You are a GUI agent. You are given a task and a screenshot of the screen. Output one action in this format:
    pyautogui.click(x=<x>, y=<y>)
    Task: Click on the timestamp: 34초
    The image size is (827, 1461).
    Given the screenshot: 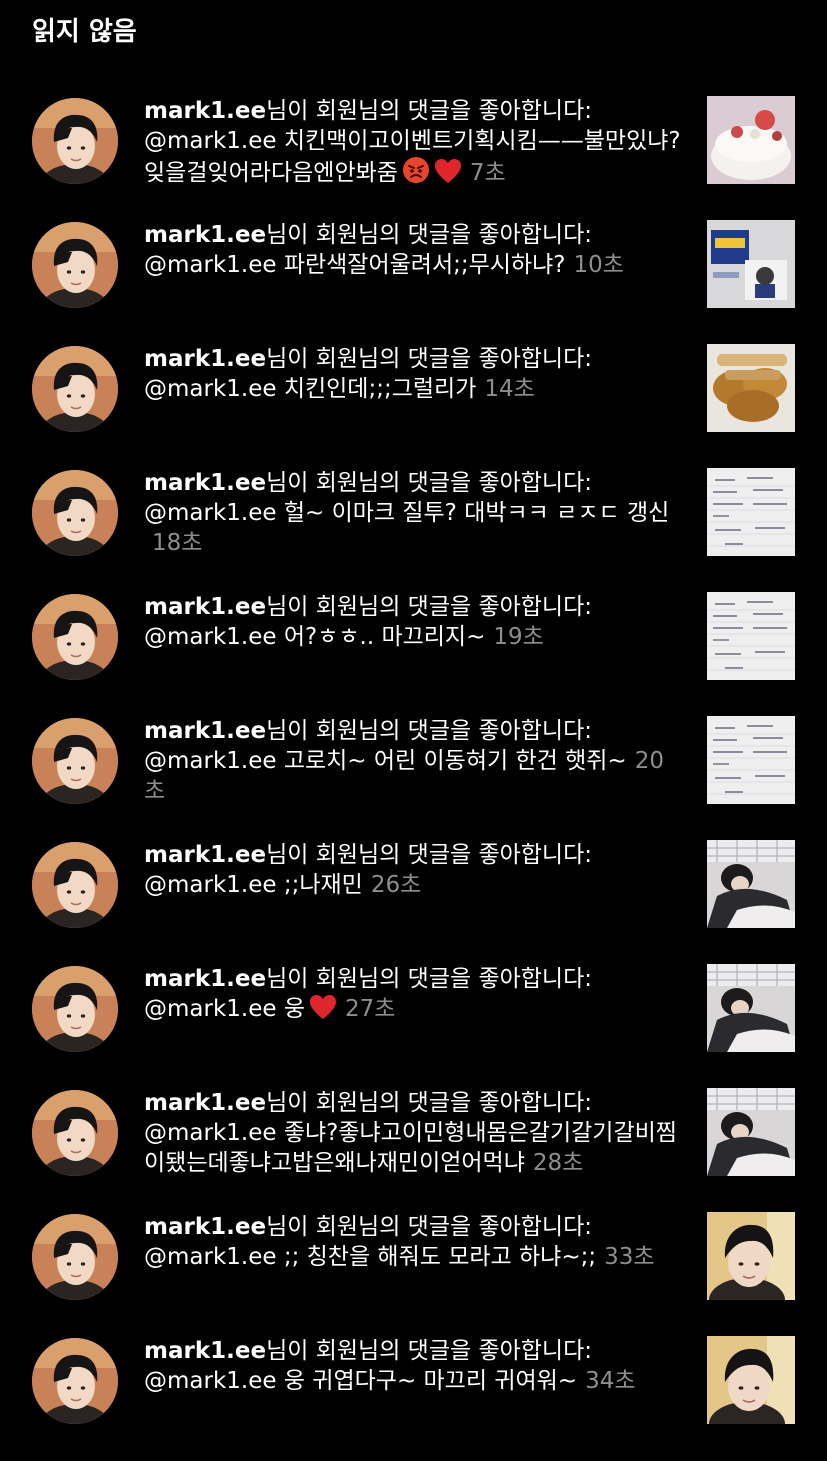 What is the action you would take?
    pyautogui.click(x=610, y=1381)
    